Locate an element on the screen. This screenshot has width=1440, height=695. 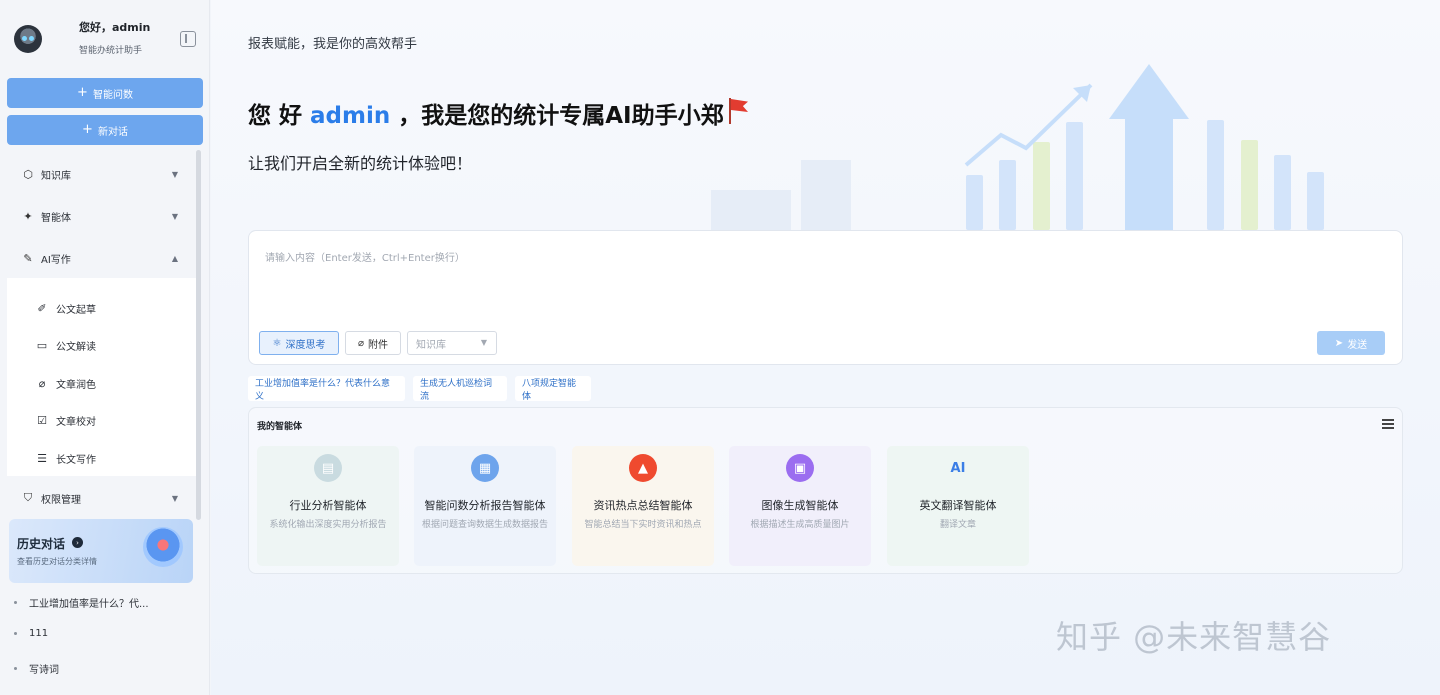
suggestion-chip: 工业增加值率是什么？代表什么意义 is located at coordinates (326, 389).